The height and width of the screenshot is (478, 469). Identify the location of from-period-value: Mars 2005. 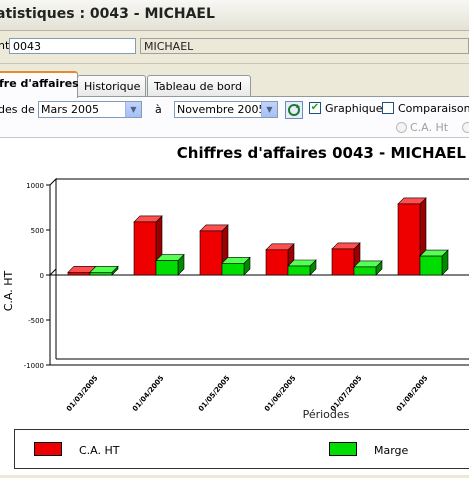
(70, 109).